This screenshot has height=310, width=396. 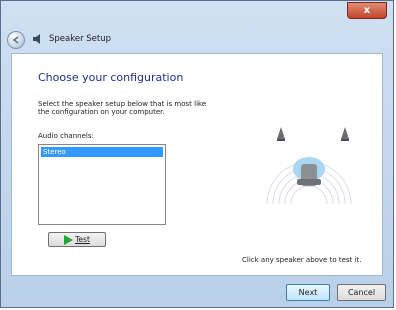 I want to click on list-item-stereo: Stereo, so click(x=102, y=152).